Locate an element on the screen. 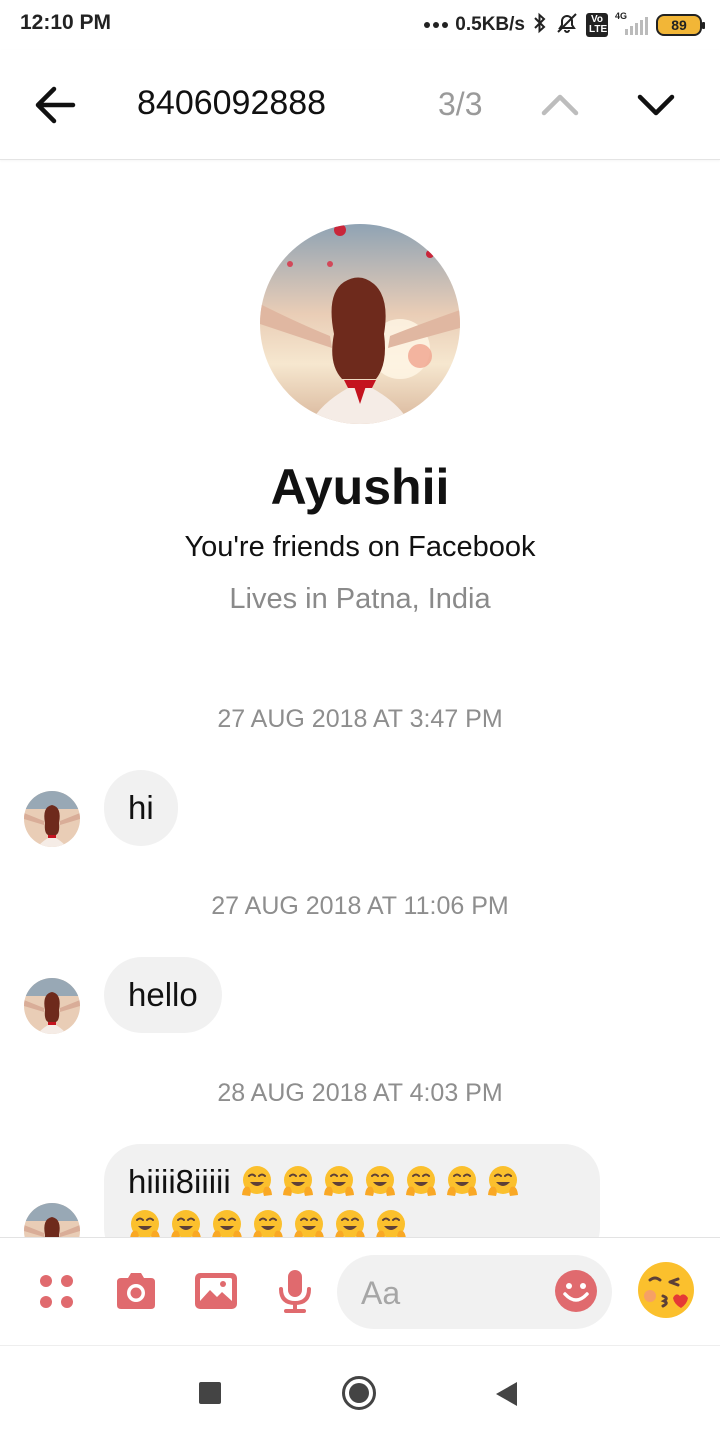  status-time: 12:10 PM is located at coordinates (66, 22).